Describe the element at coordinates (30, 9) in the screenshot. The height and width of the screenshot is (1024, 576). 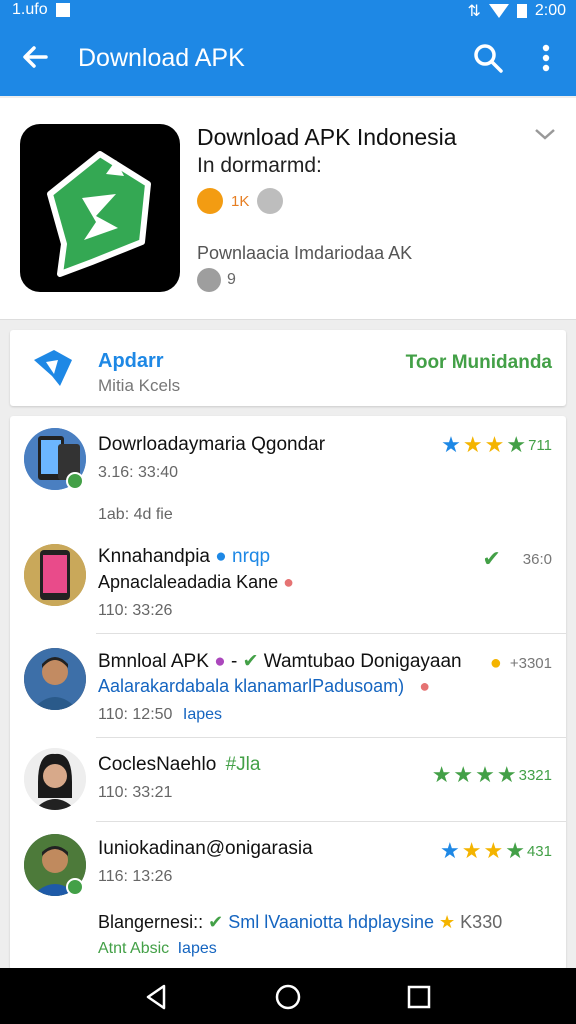
I see `status-left-text: 1.ufo` at that location.